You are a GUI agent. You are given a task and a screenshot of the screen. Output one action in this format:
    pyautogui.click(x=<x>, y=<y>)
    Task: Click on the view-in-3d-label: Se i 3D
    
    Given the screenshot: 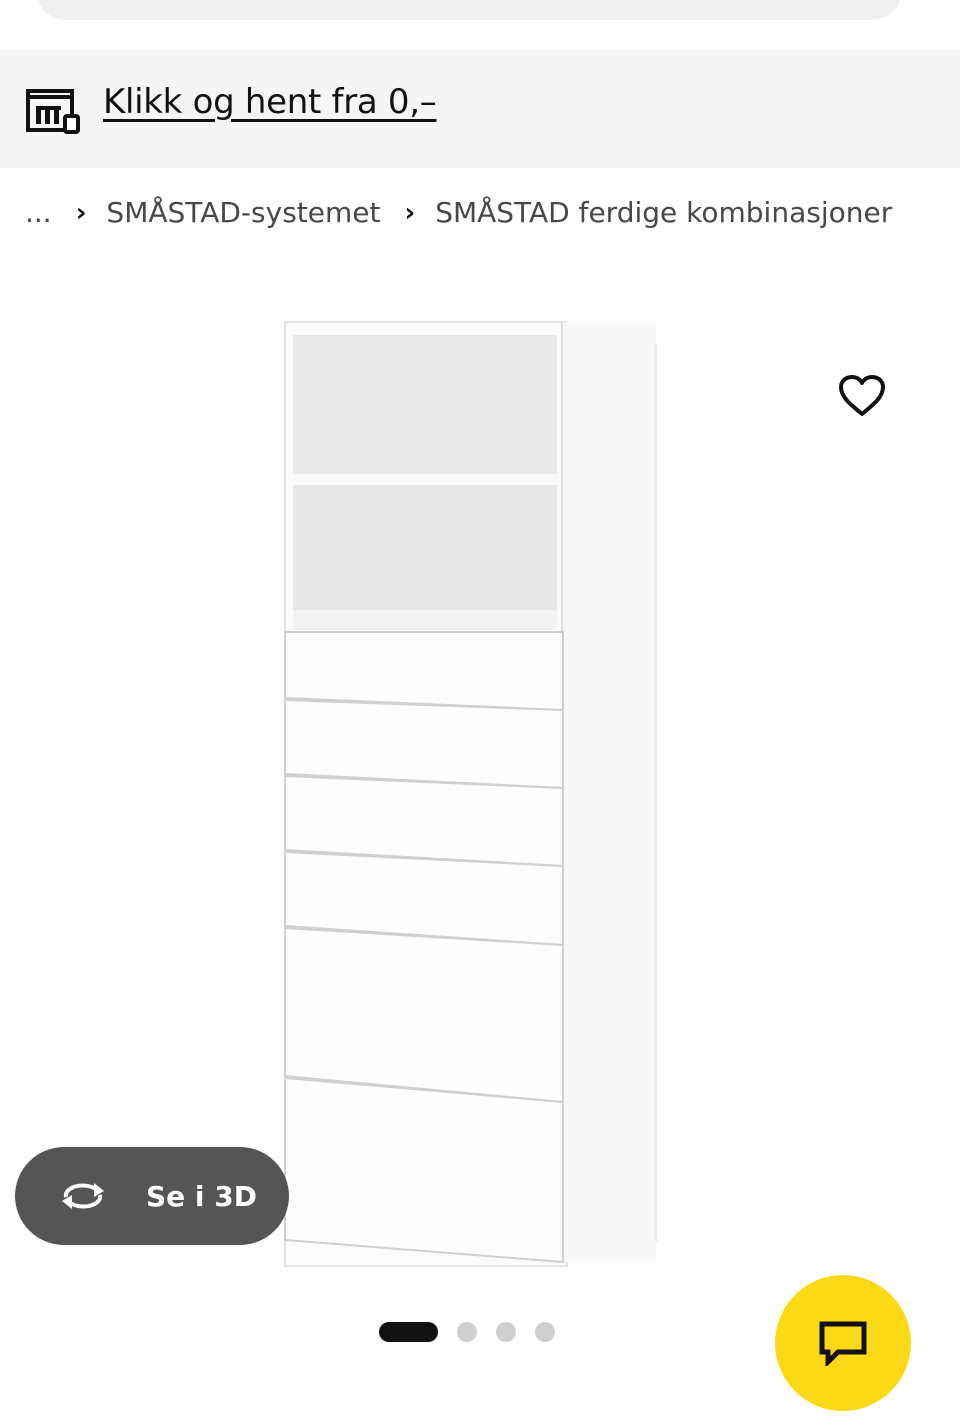 What is the action you would take?
    pyautogui.click(x=201, y=1196)
    